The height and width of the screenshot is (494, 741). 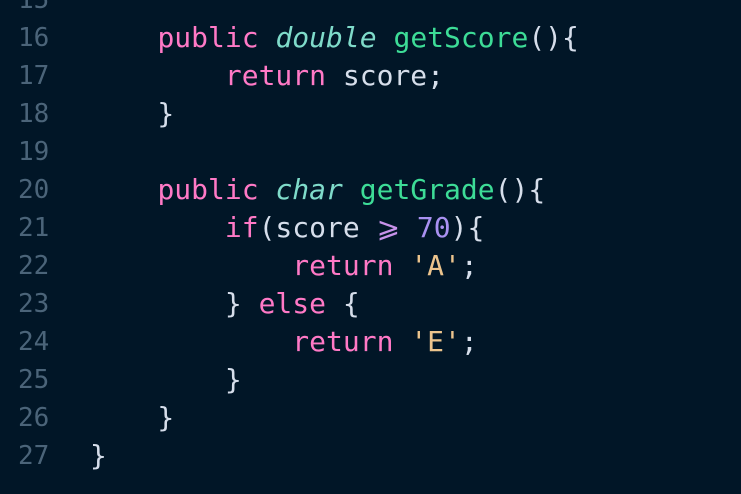 What do you see at coordinates (34, 304) in the screenshot?
I see `line-number: 23` at bounding box center [34, 304].